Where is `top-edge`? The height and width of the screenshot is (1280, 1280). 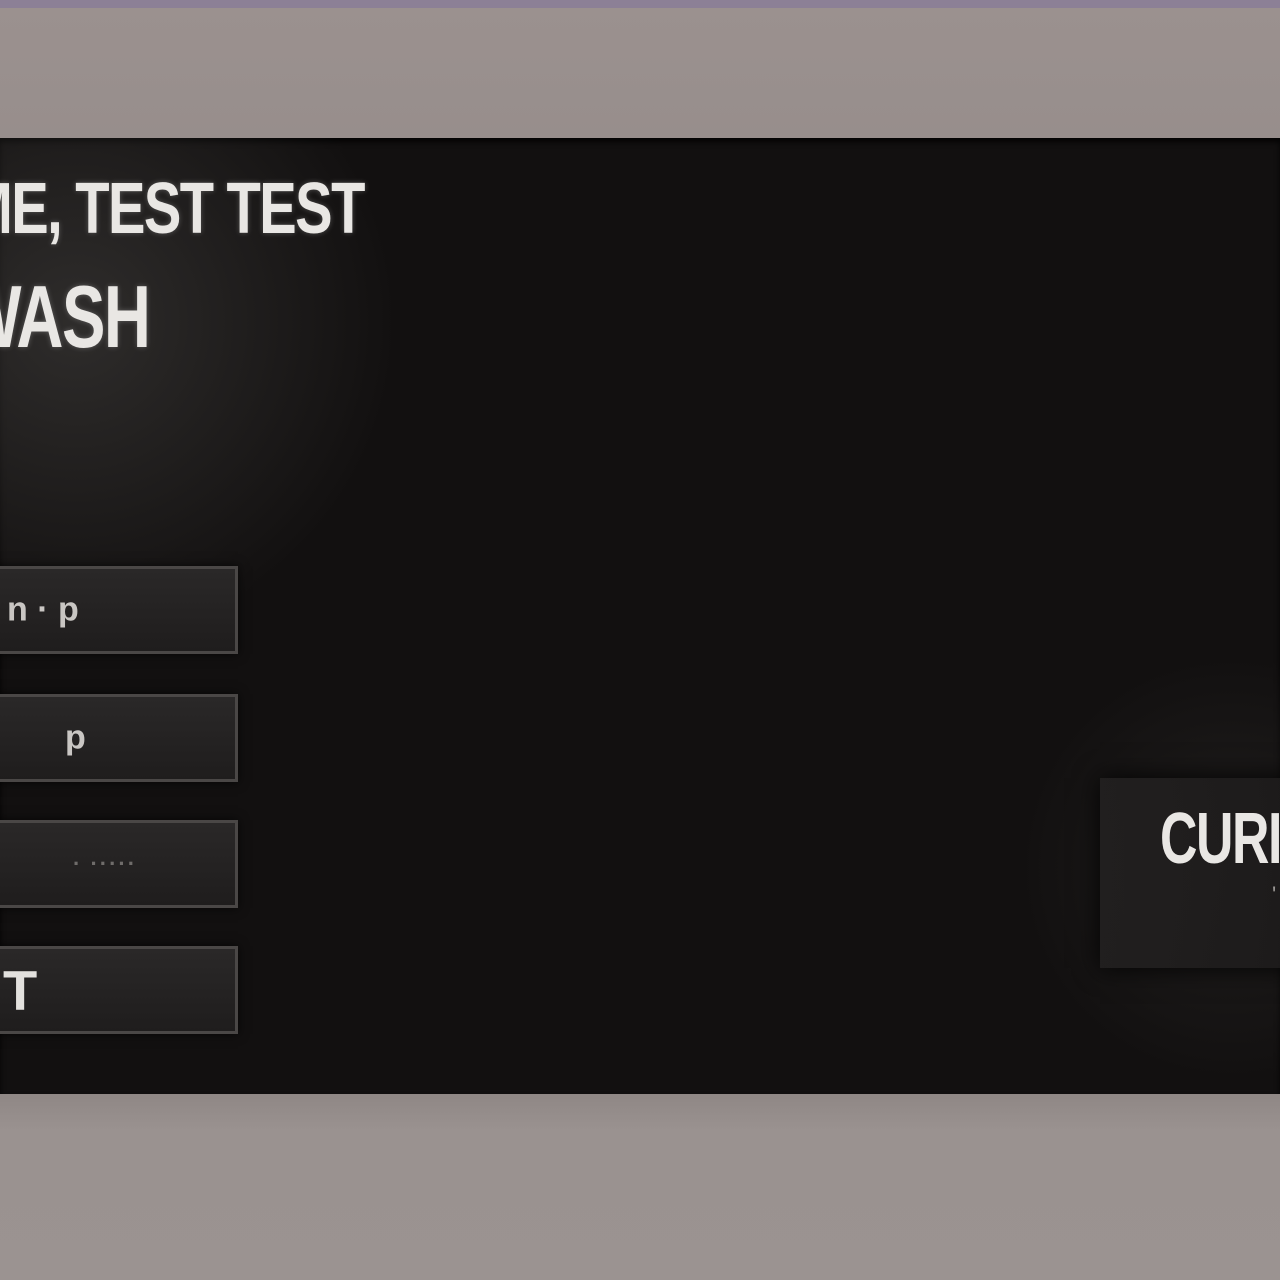
top-edge is located at coordinates (640, 4).